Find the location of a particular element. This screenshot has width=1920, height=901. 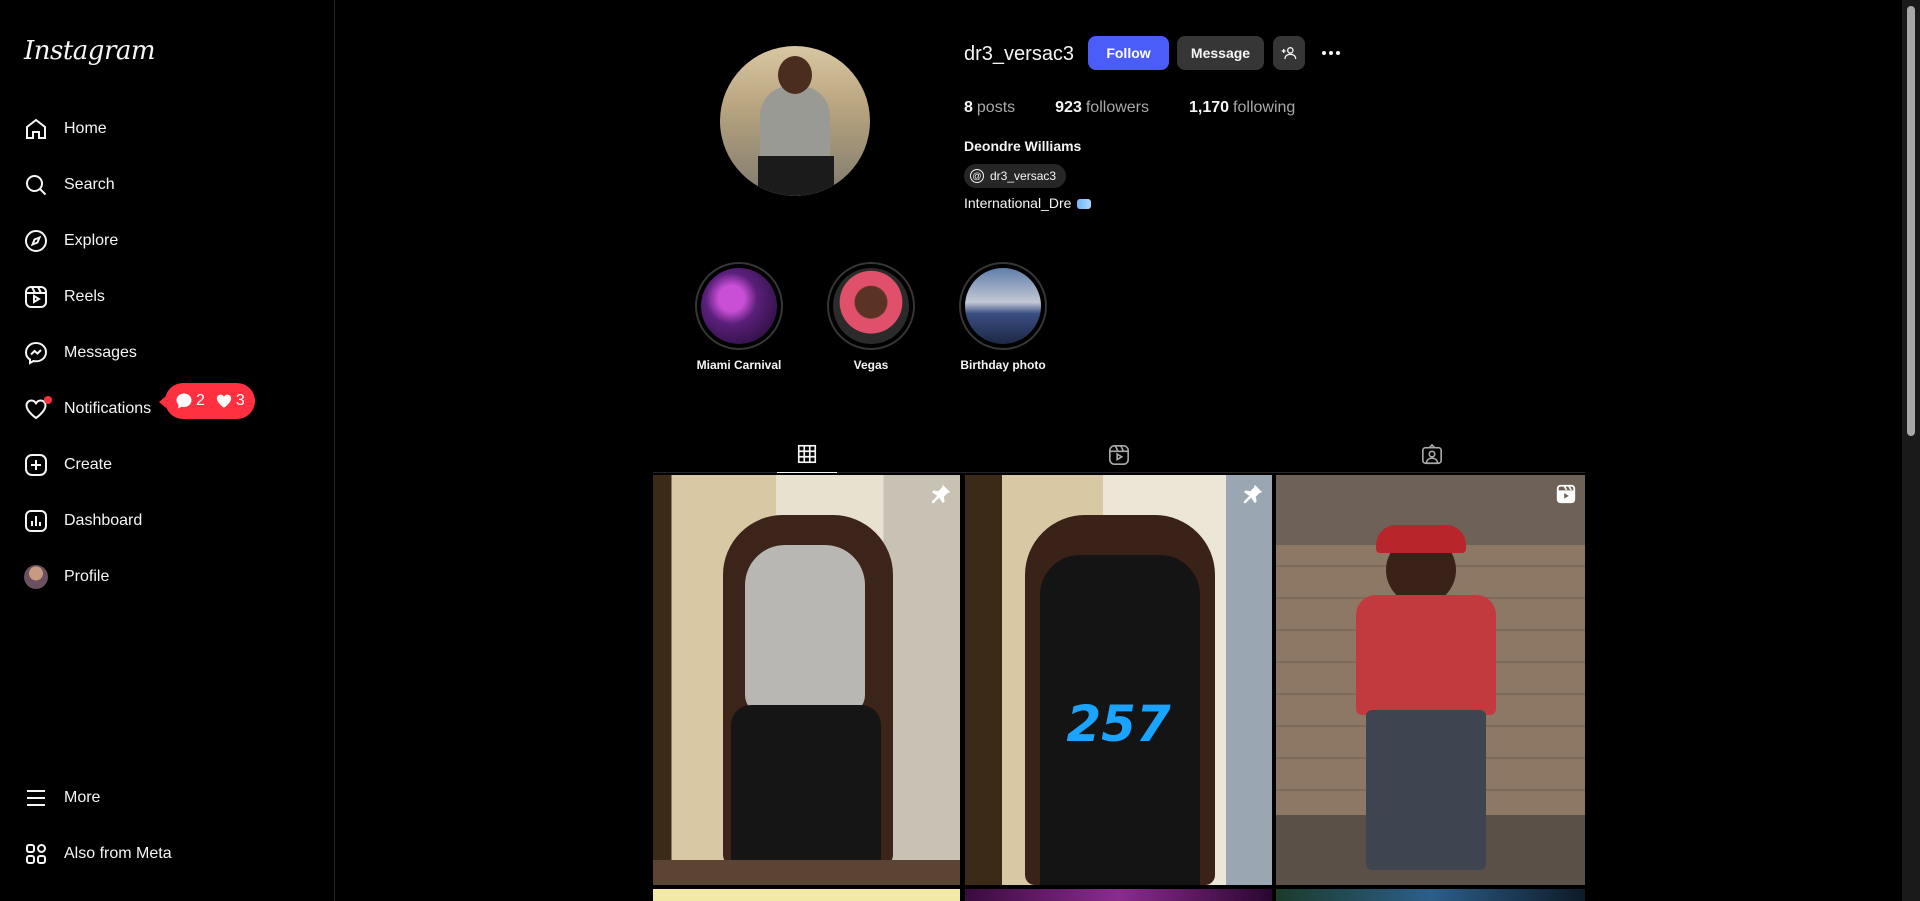

sidebar-item-explore: Explore is located at coordinates (162, 241).